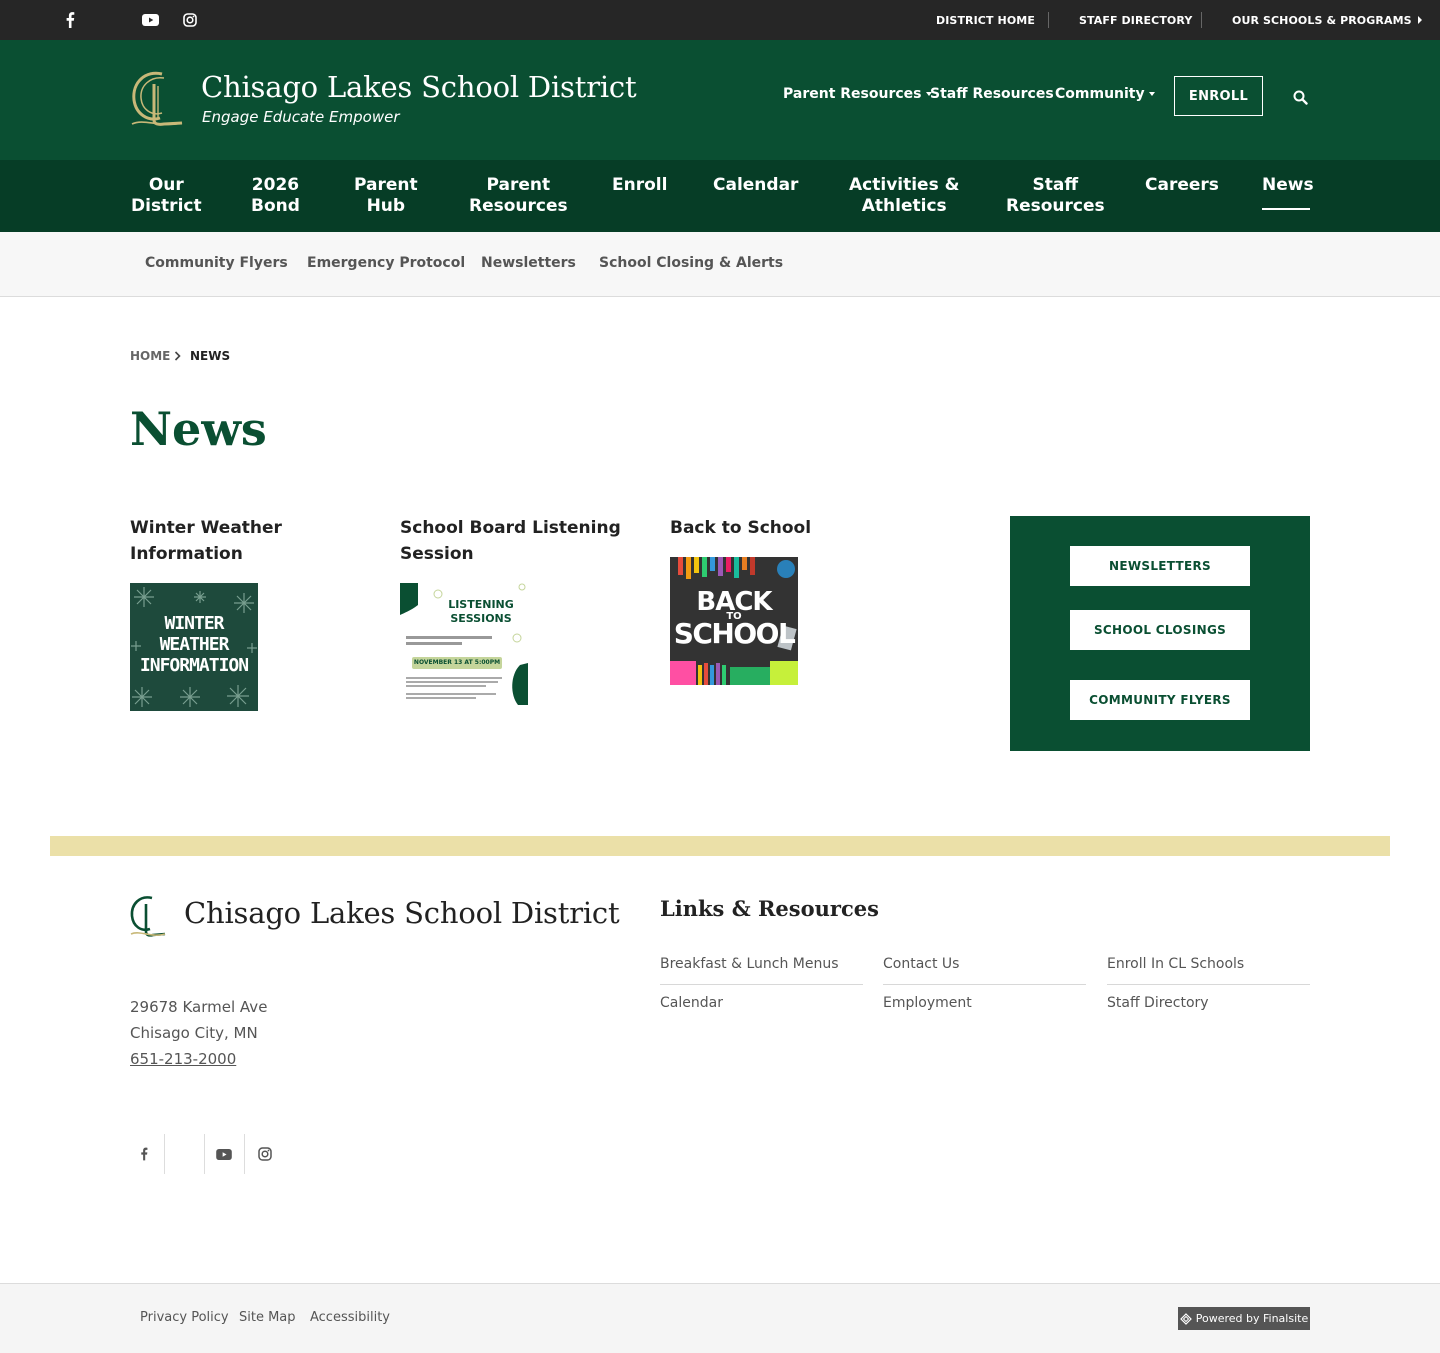 This screenshot has width=1440, height=1353. I want to click on header-nav-label: Parent Resources, so click(852, 94).